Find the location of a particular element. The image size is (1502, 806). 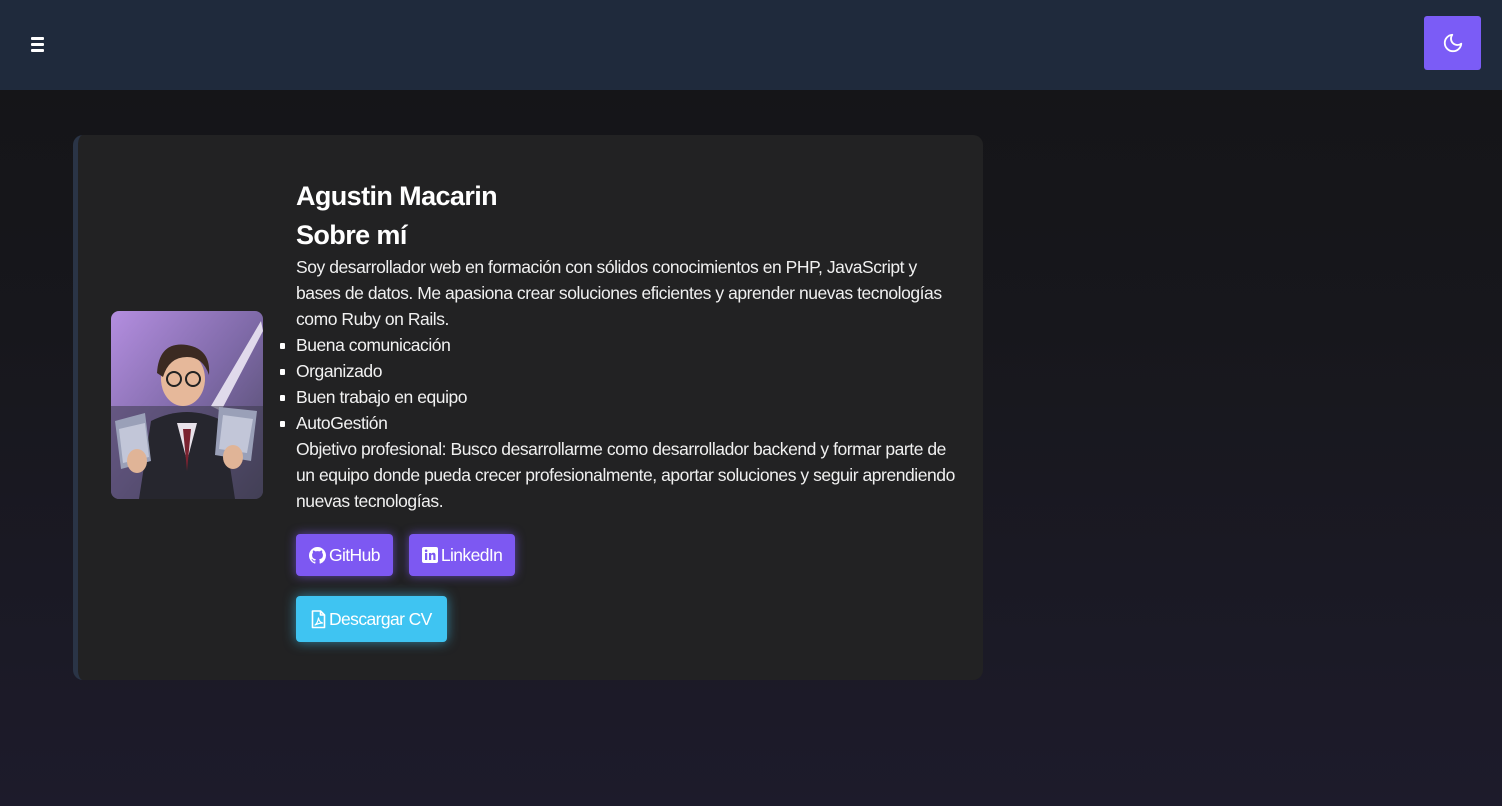

menu-toggle-button is located at coordinates (37, 44).